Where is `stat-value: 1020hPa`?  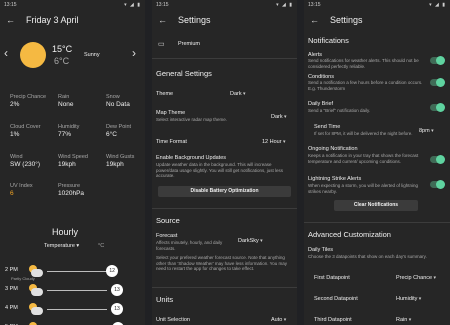
stat-value: 1020hPa is located at coordinates (71, 193).